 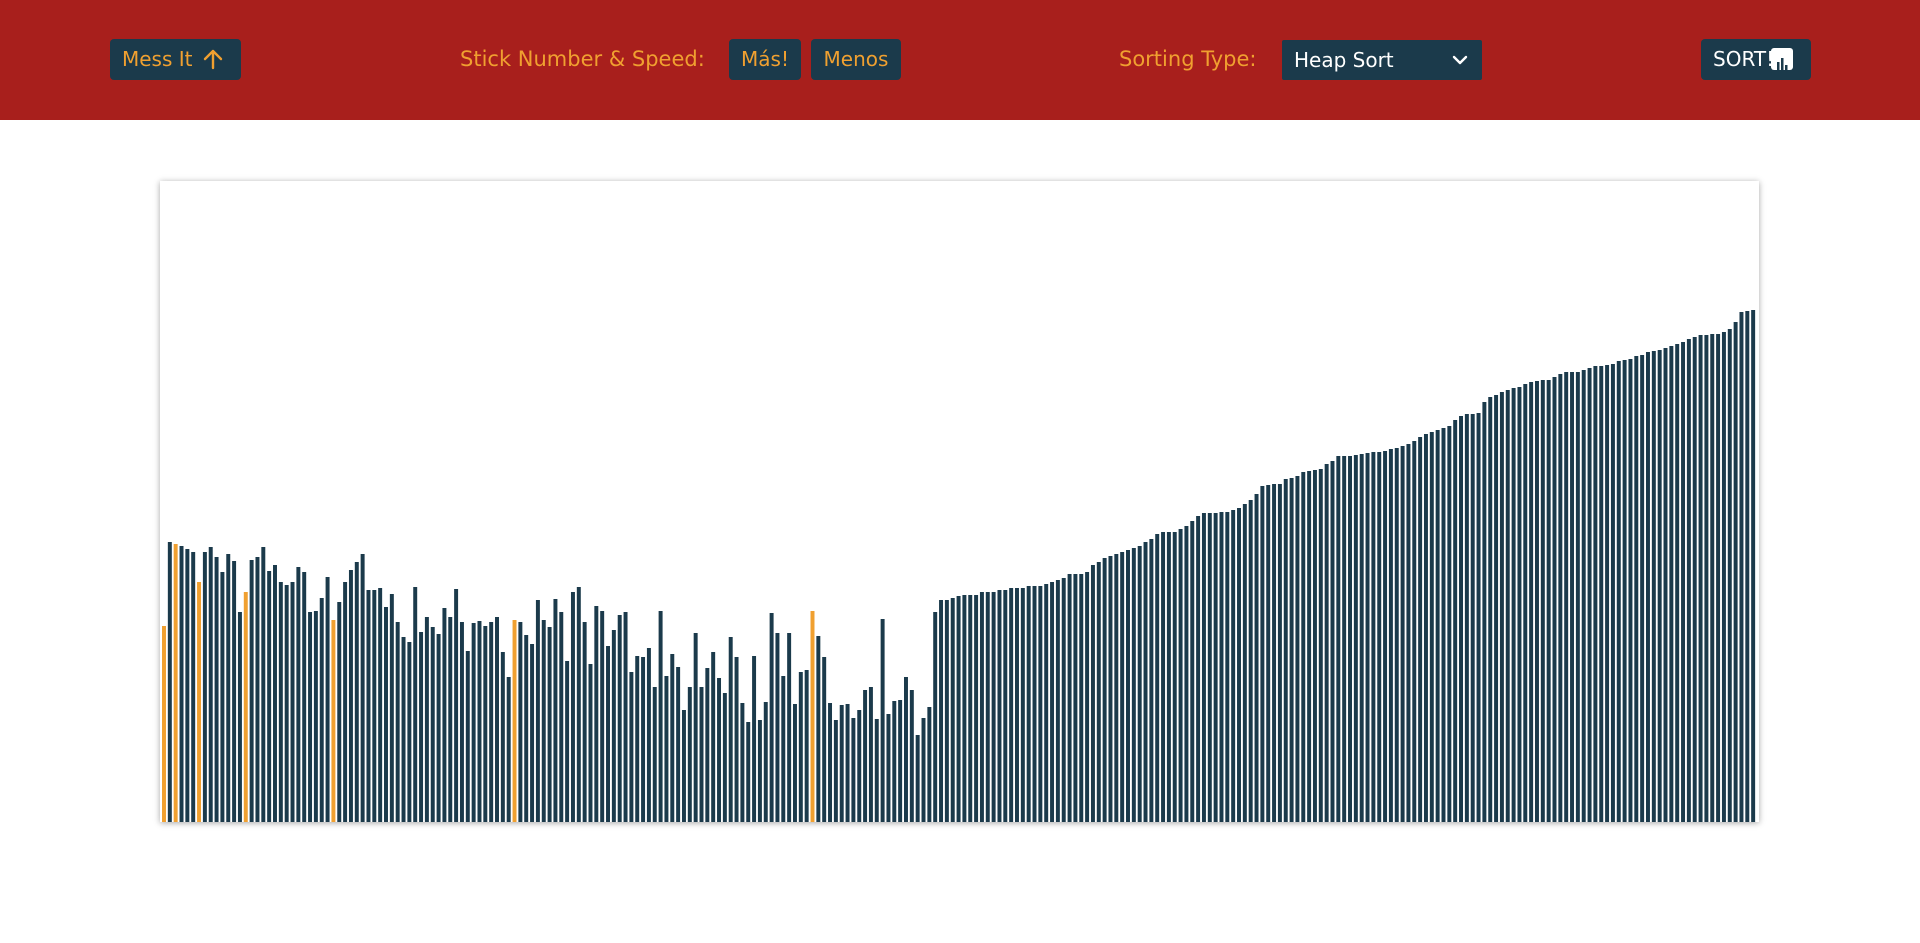 What do you see at coordinates (765, 59) in the screenshot?
I see `more-button: Más!` at bounding box center [765, 59].